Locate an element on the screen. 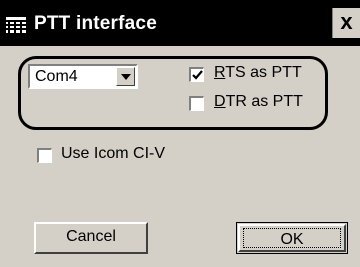 The image size is (360, 267). checkmark-icon is located at coordinates (197, 75).